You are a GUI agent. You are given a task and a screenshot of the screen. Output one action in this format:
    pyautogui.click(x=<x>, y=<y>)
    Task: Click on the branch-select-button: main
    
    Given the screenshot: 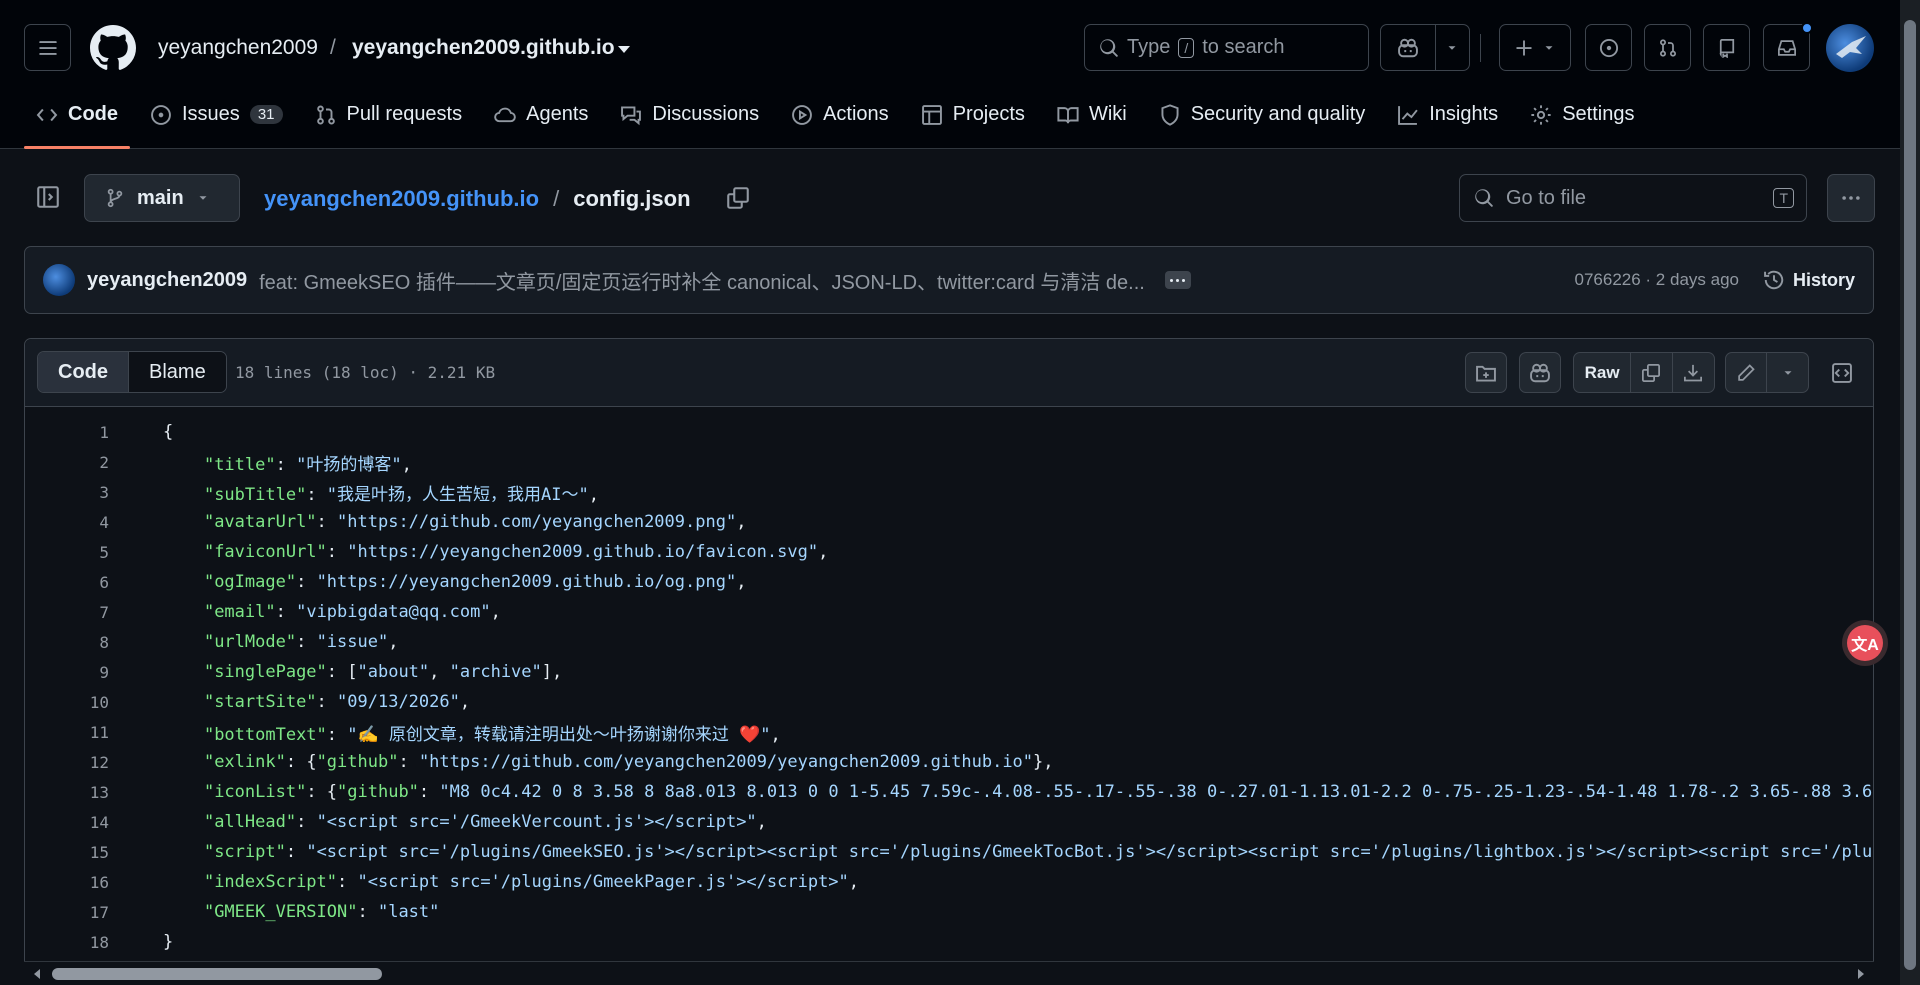 What is the action you would take?
    pyautogui.click(x=162, y=198)
    